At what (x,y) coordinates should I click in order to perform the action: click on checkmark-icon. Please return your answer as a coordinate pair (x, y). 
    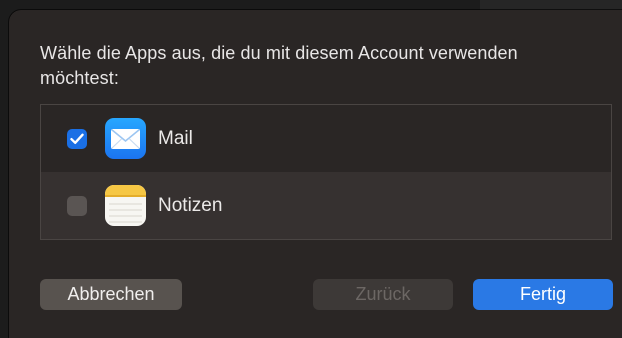
    Looking at the image, I should click on (77, 138).